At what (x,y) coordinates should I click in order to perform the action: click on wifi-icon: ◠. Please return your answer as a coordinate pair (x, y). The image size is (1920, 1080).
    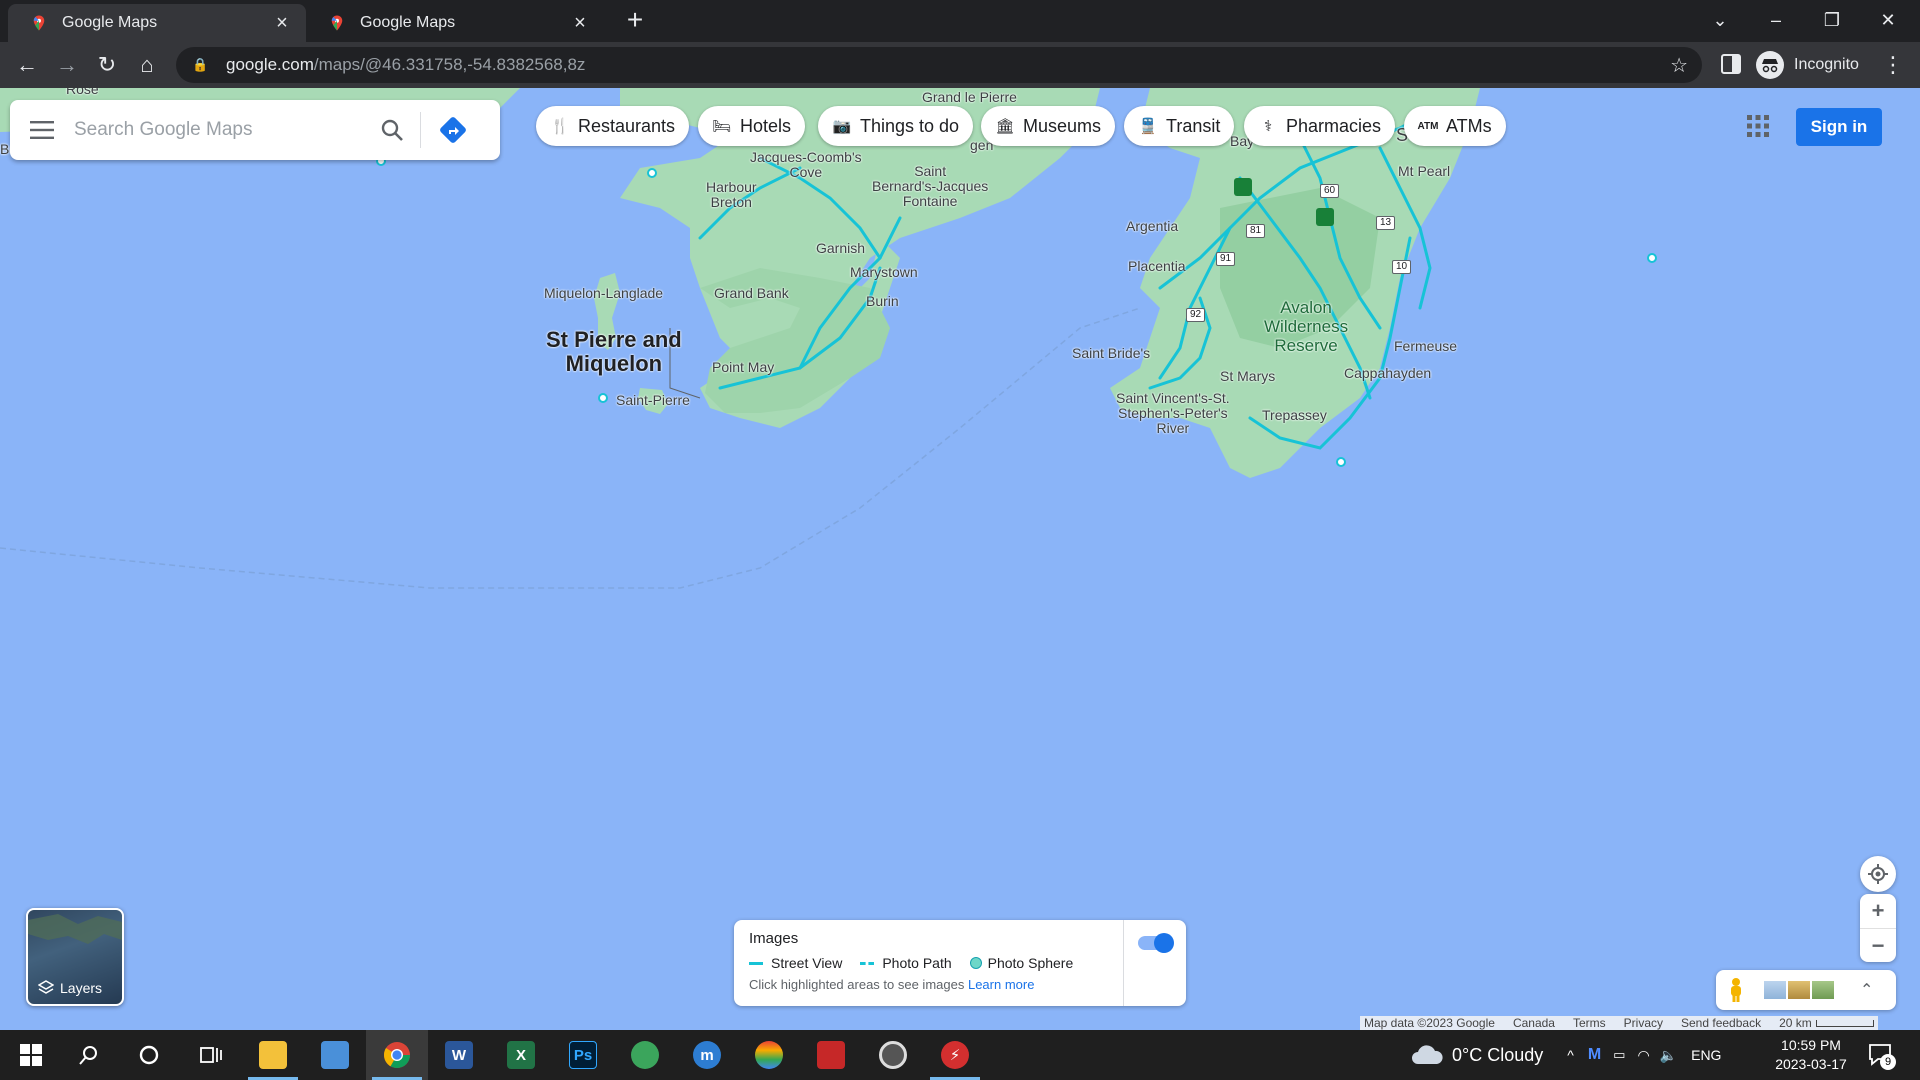
    Looking at the image, I should click on (1643, 1055).